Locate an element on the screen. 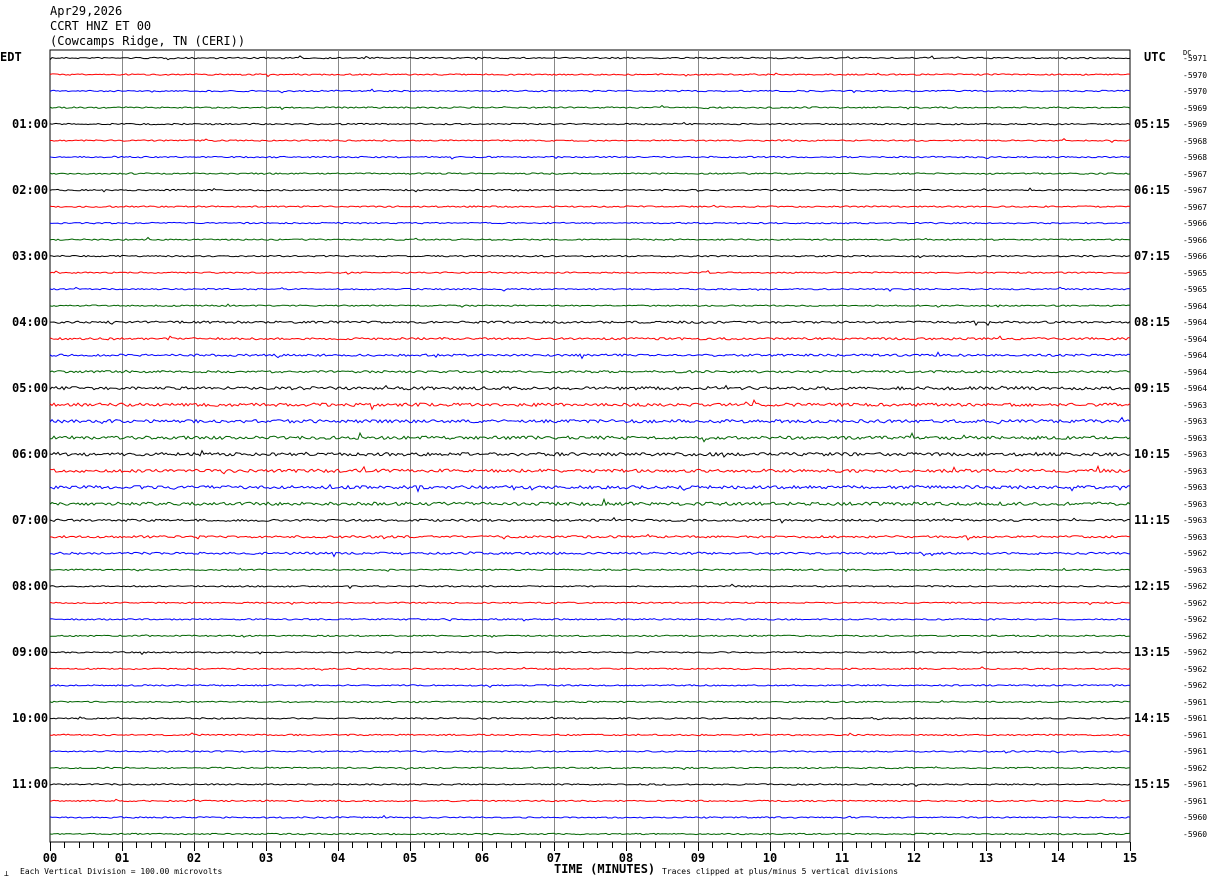  right-timezone-label: UTC is located at coordinates (1155, 57).